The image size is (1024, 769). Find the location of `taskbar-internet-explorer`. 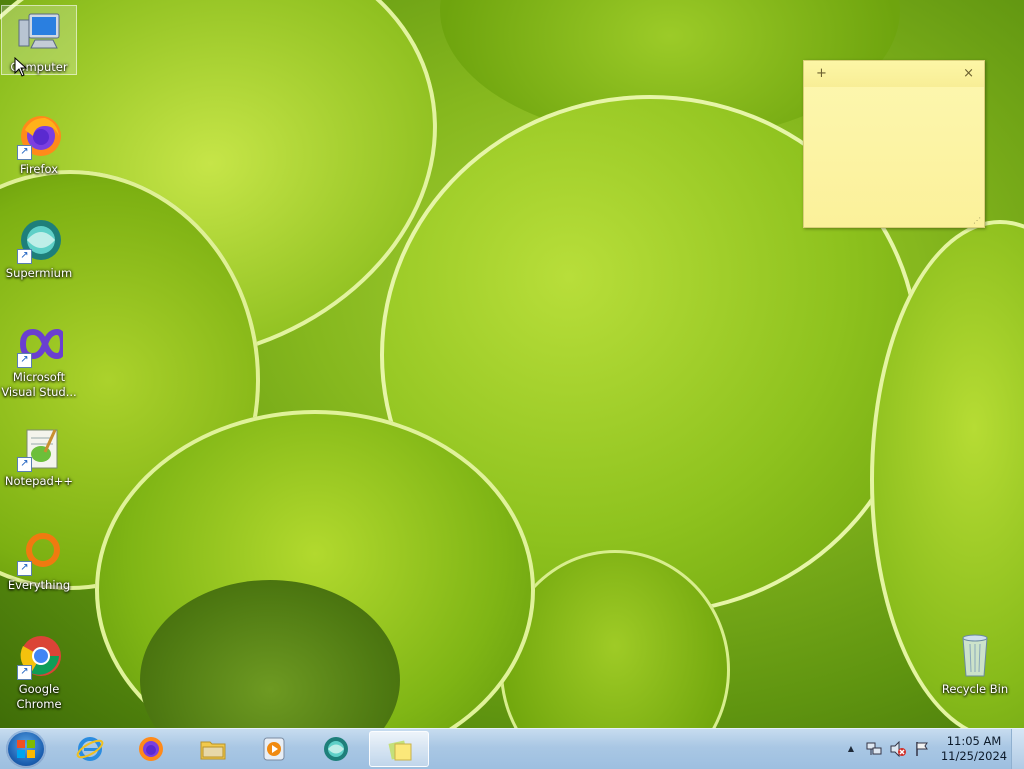

taskbar-internet-explorer is located at coordinates (90, 749).